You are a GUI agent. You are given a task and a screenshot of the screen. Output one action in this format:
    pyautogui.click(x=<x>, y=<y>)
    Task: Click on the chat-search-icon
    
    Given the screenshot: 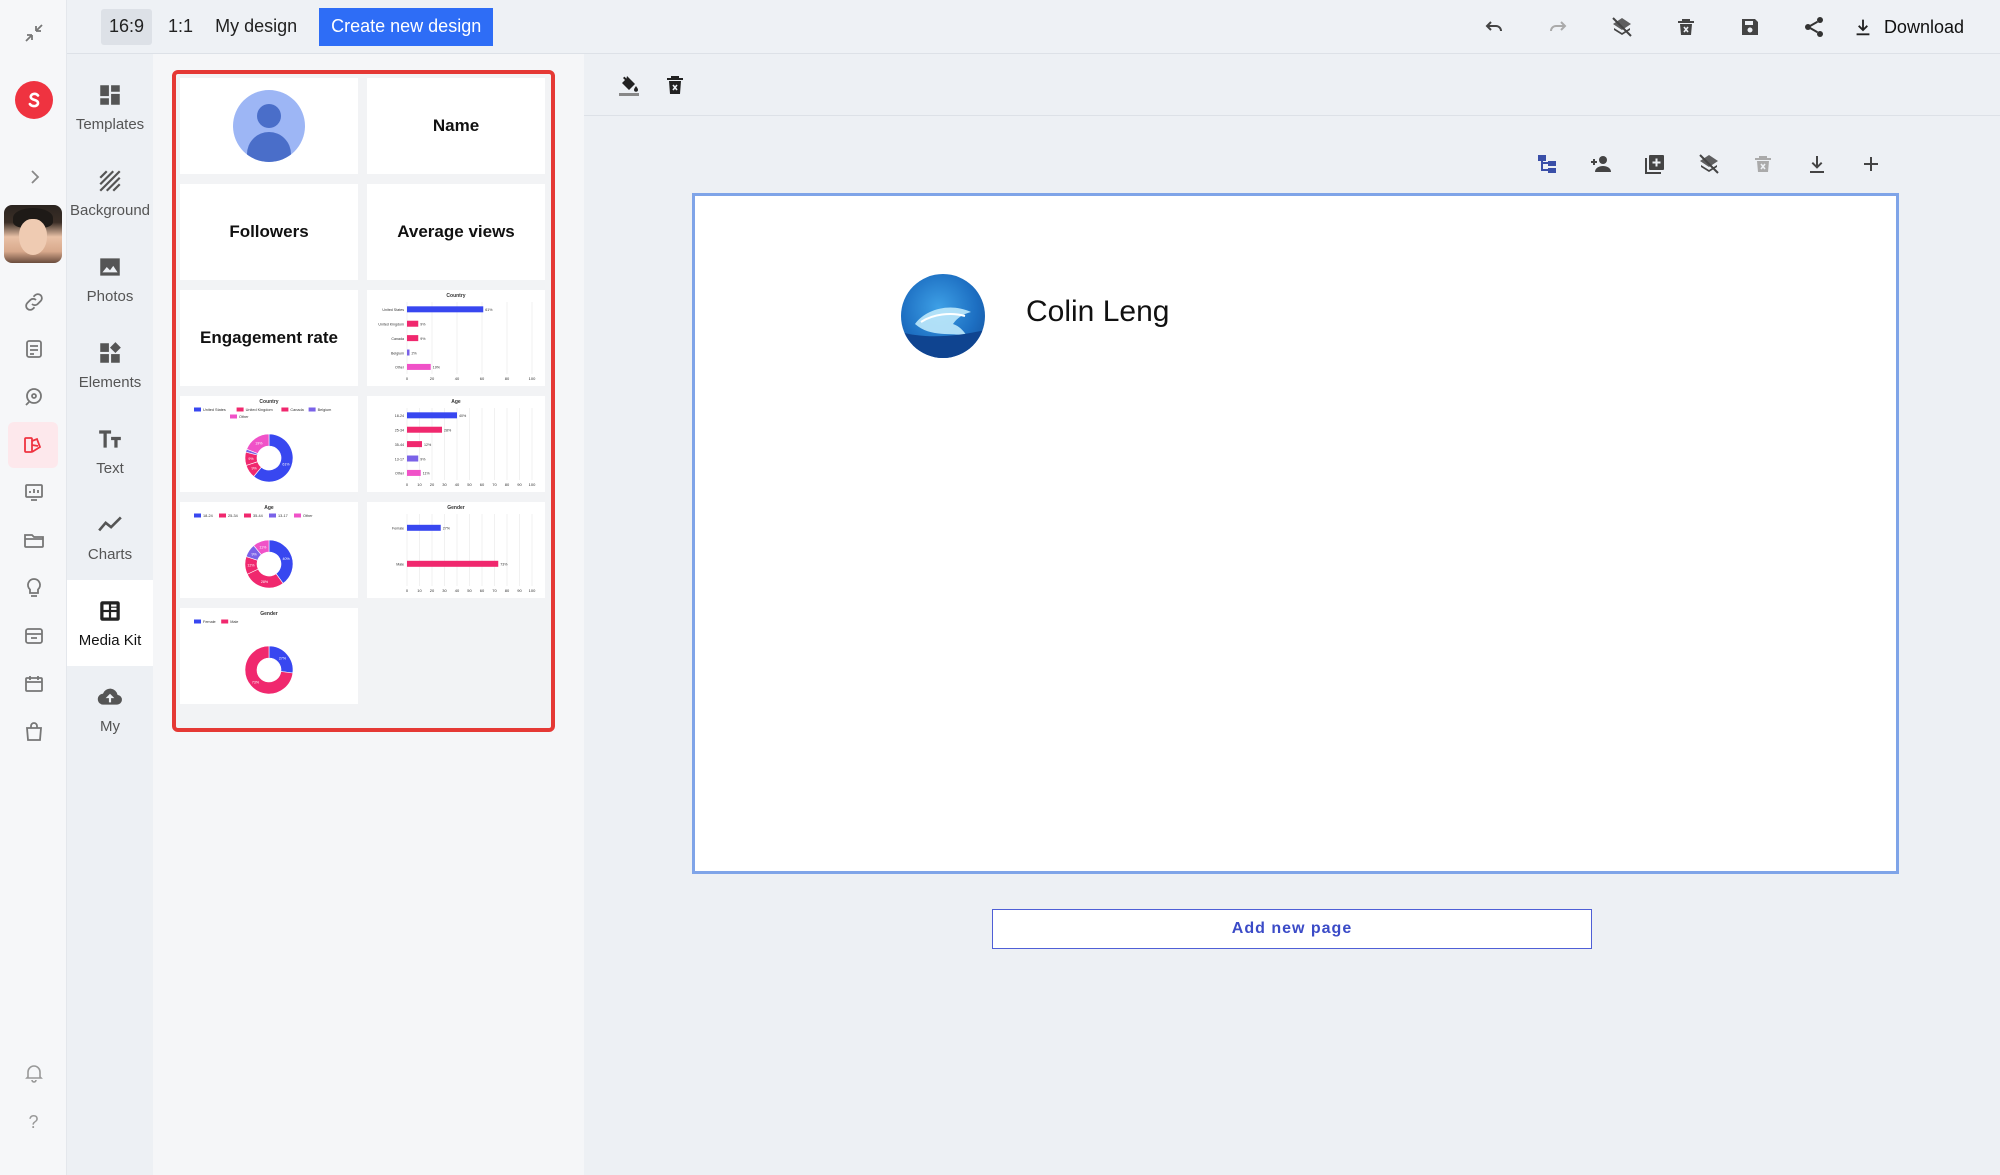 What is the action you would take?
    pyautogui.click(x=33, y=397)
    